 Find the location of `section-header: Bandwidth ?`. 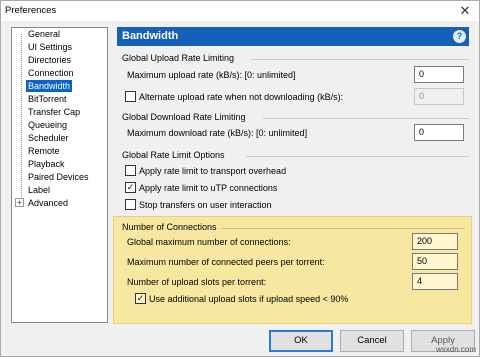

section-header: Bandwidth ? is located at coordinates (293, 36).